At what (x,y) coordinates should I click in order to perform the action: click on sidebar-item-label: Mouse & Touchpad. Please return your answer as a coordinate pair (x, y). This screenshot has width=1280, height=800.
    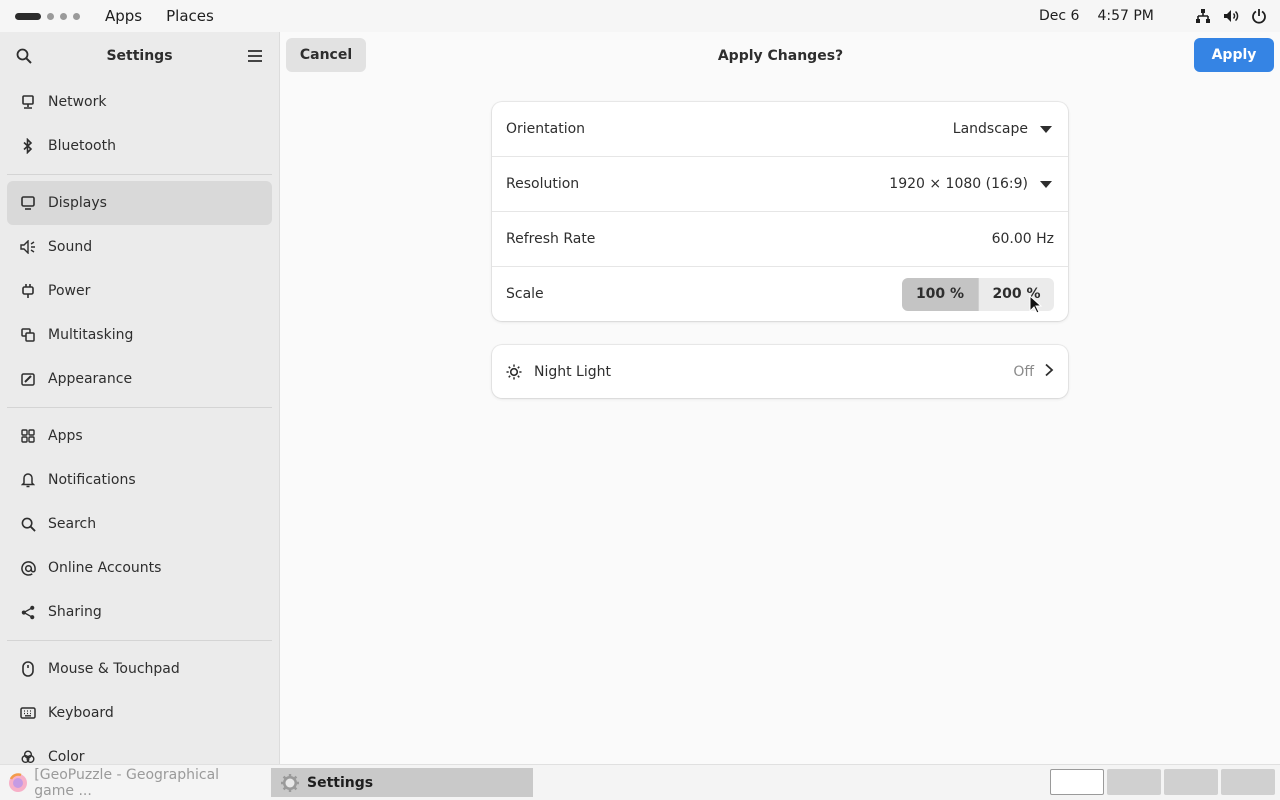
    Looking at the image, I should click on (114, 669).